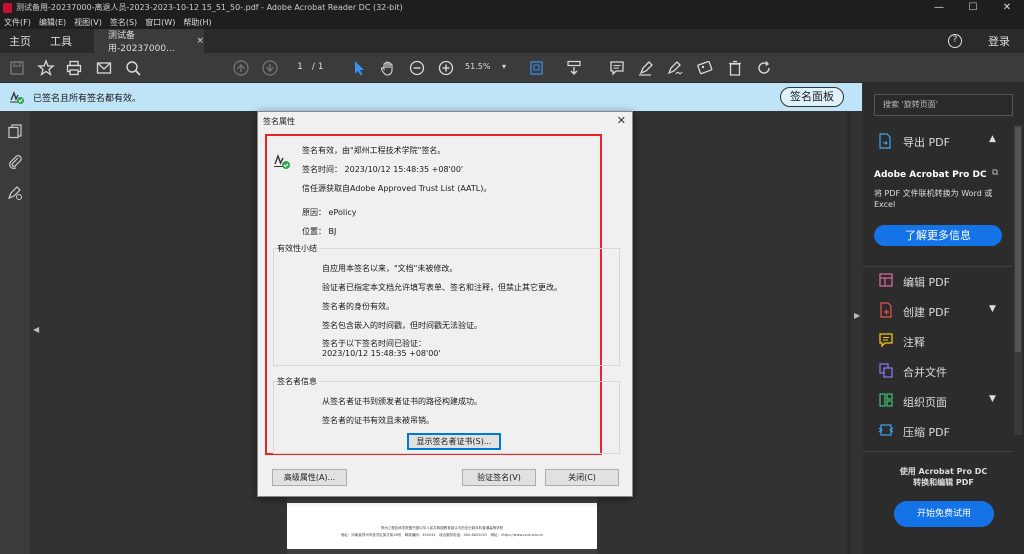  I want to click on signature-status-text: 已签名且所有签名都有效。, so click(87, 98).